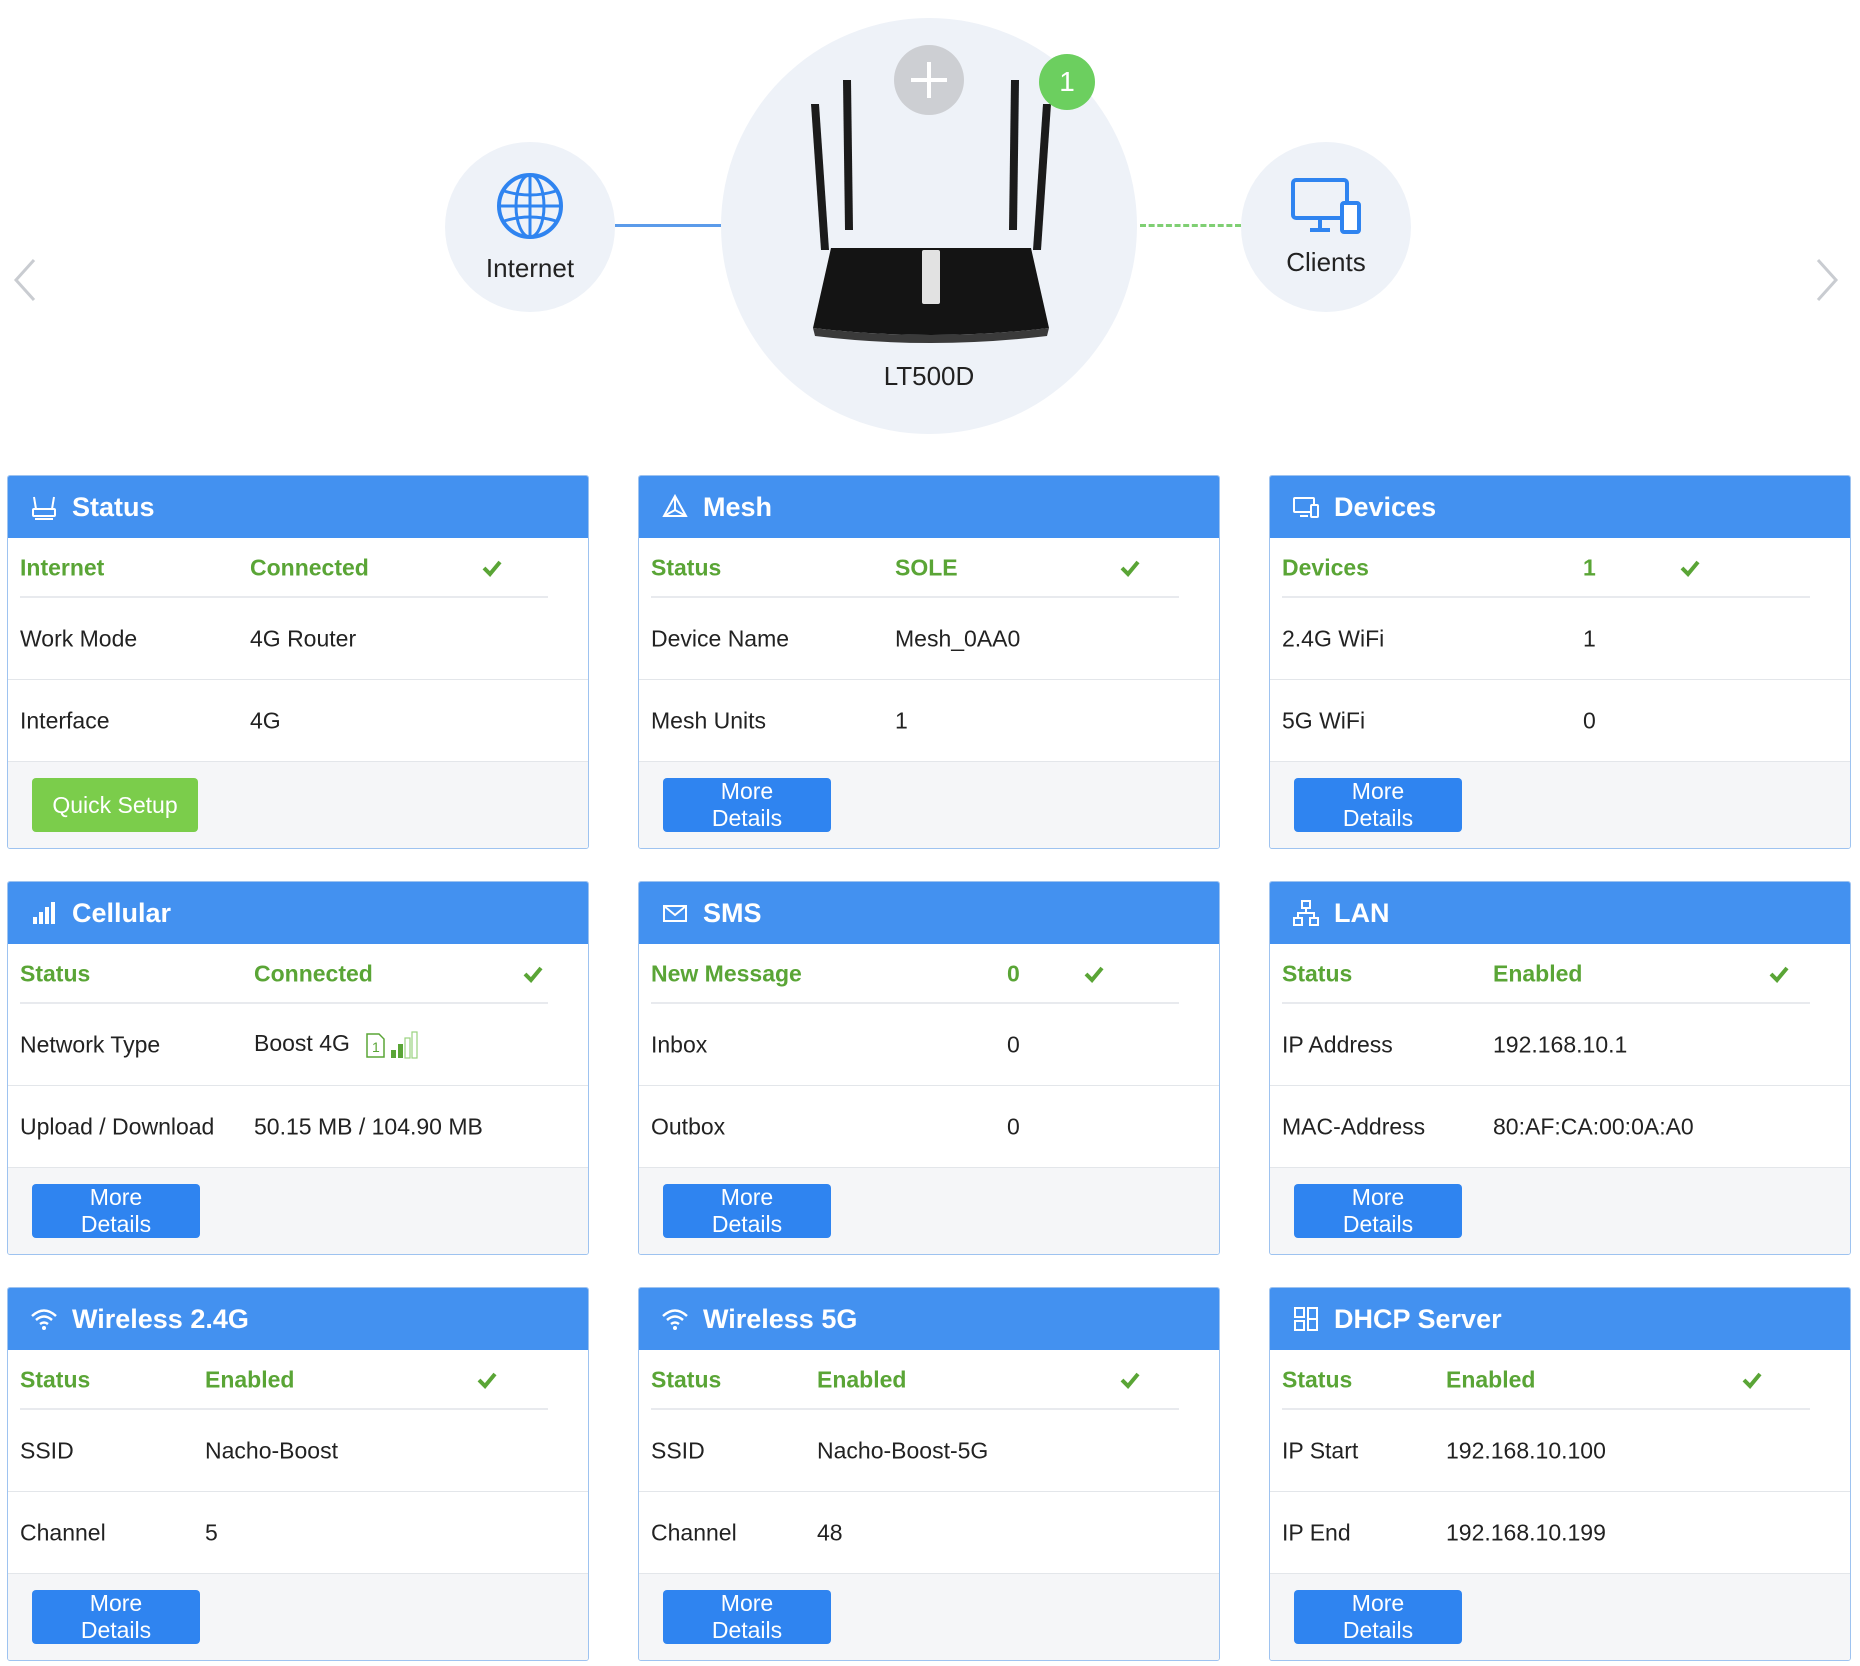 This screenshot has width=1860, height=1666. I want to click on lan-card-title: LAN, so click(1362, 912).